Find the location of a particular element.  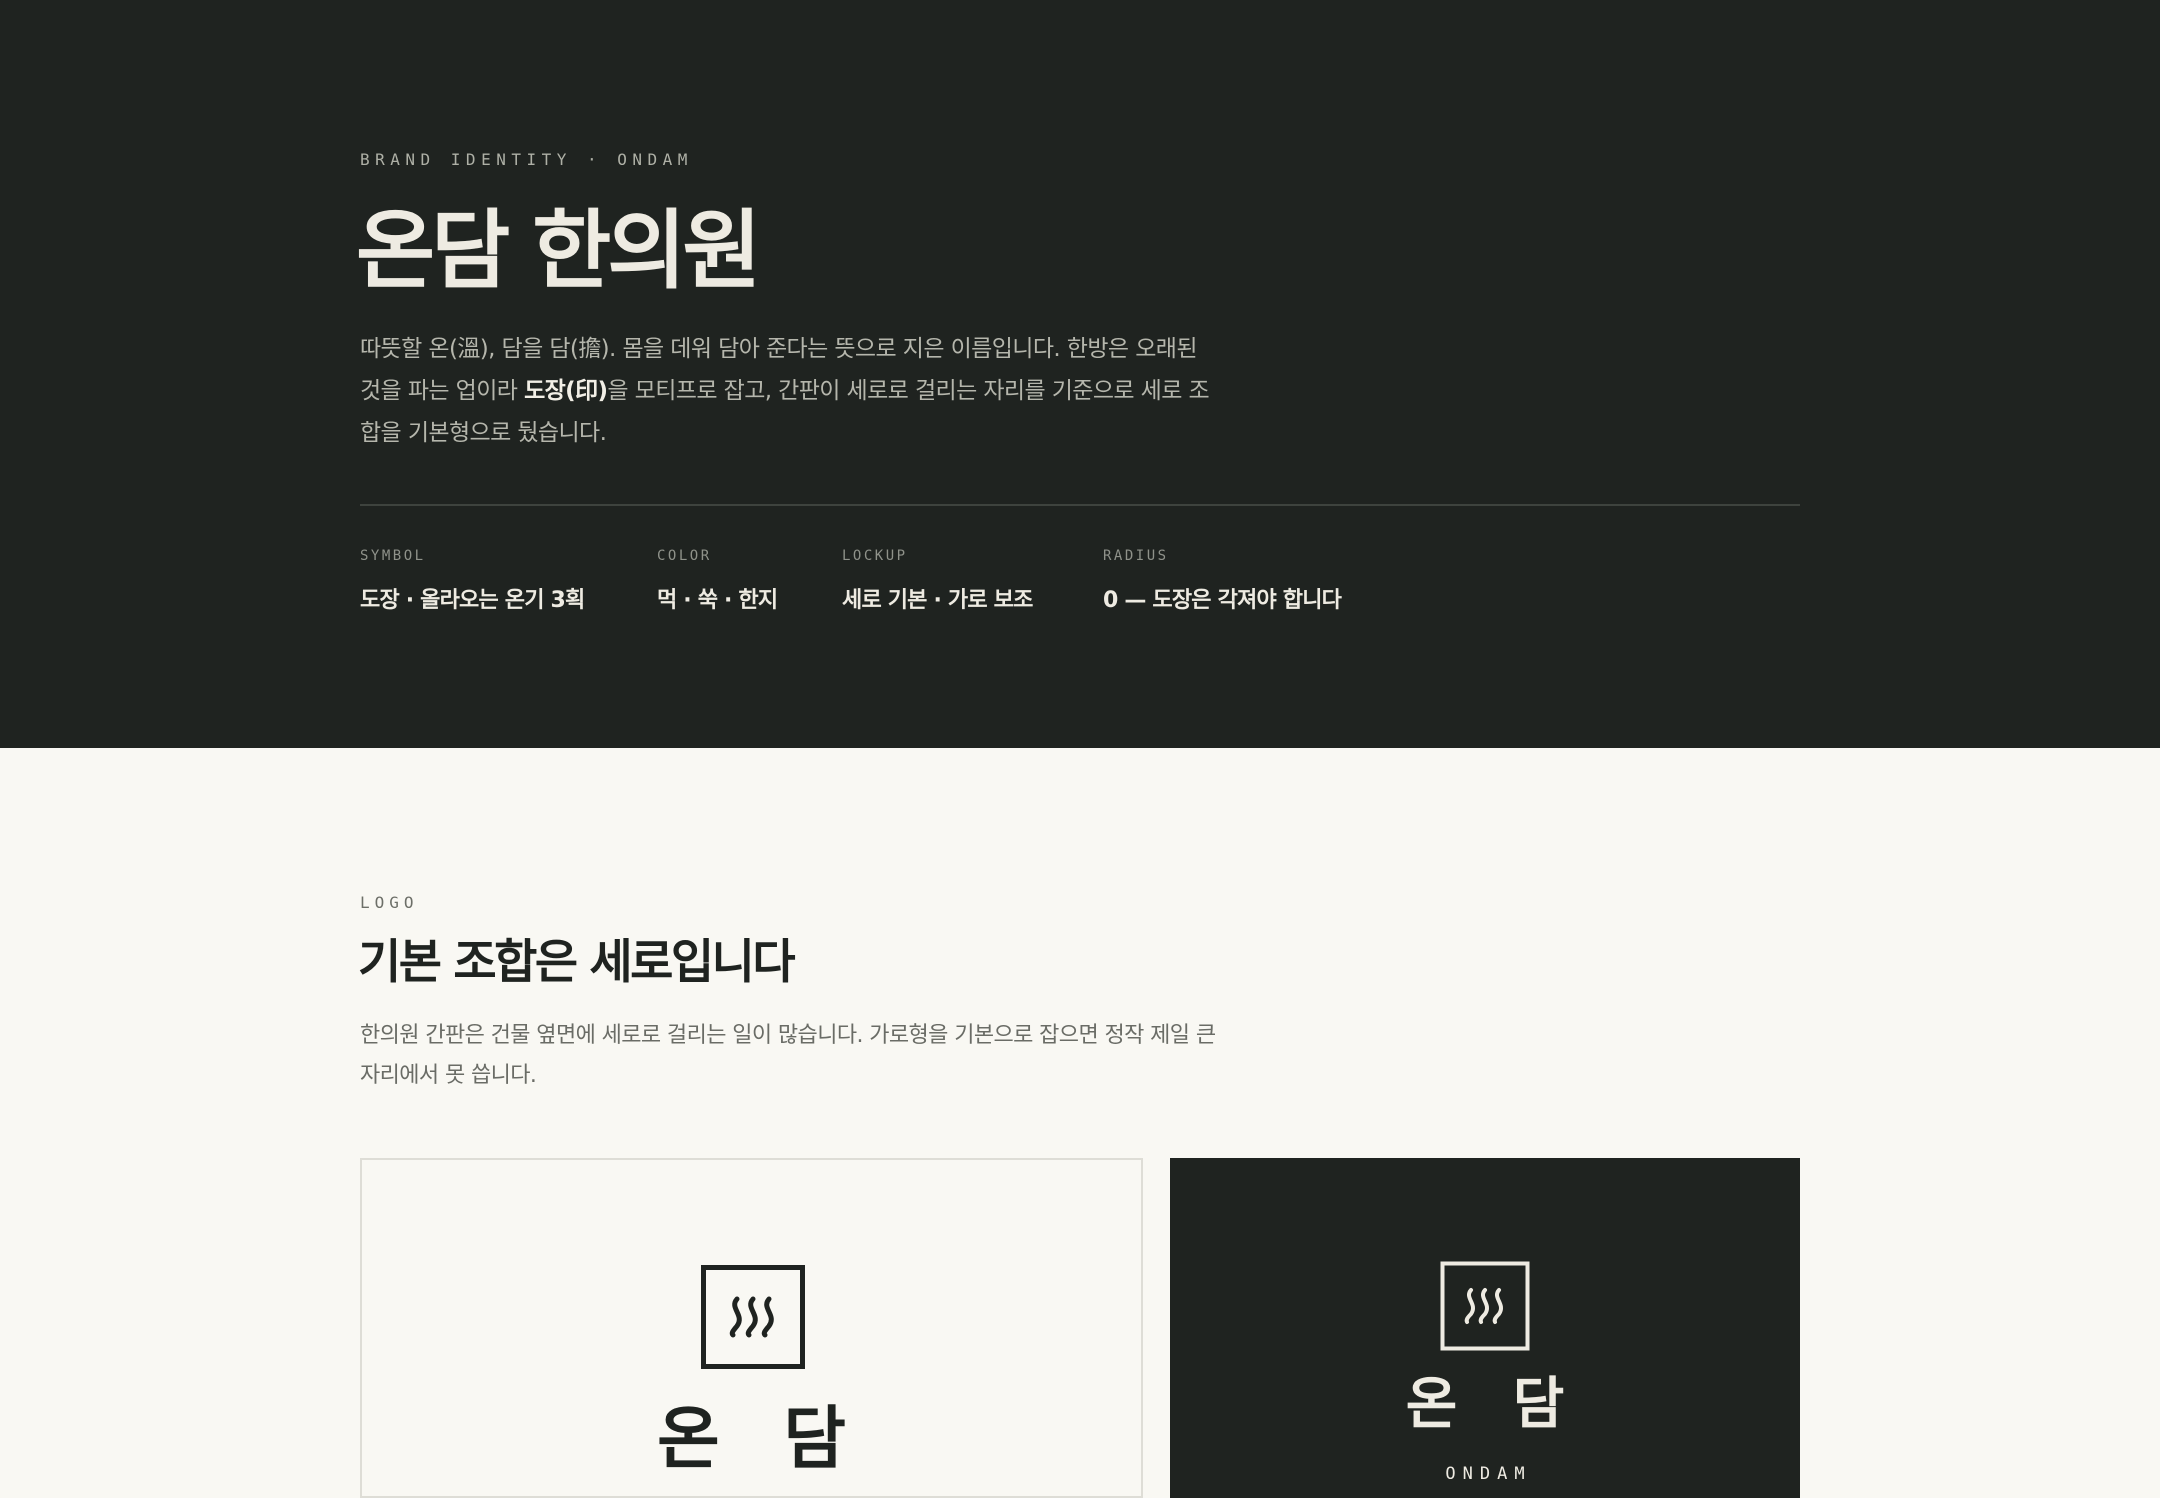

spec-symbol: SYMBOL 도장 · 올라오는 온기 3획 is located at coordinates (472, 581).